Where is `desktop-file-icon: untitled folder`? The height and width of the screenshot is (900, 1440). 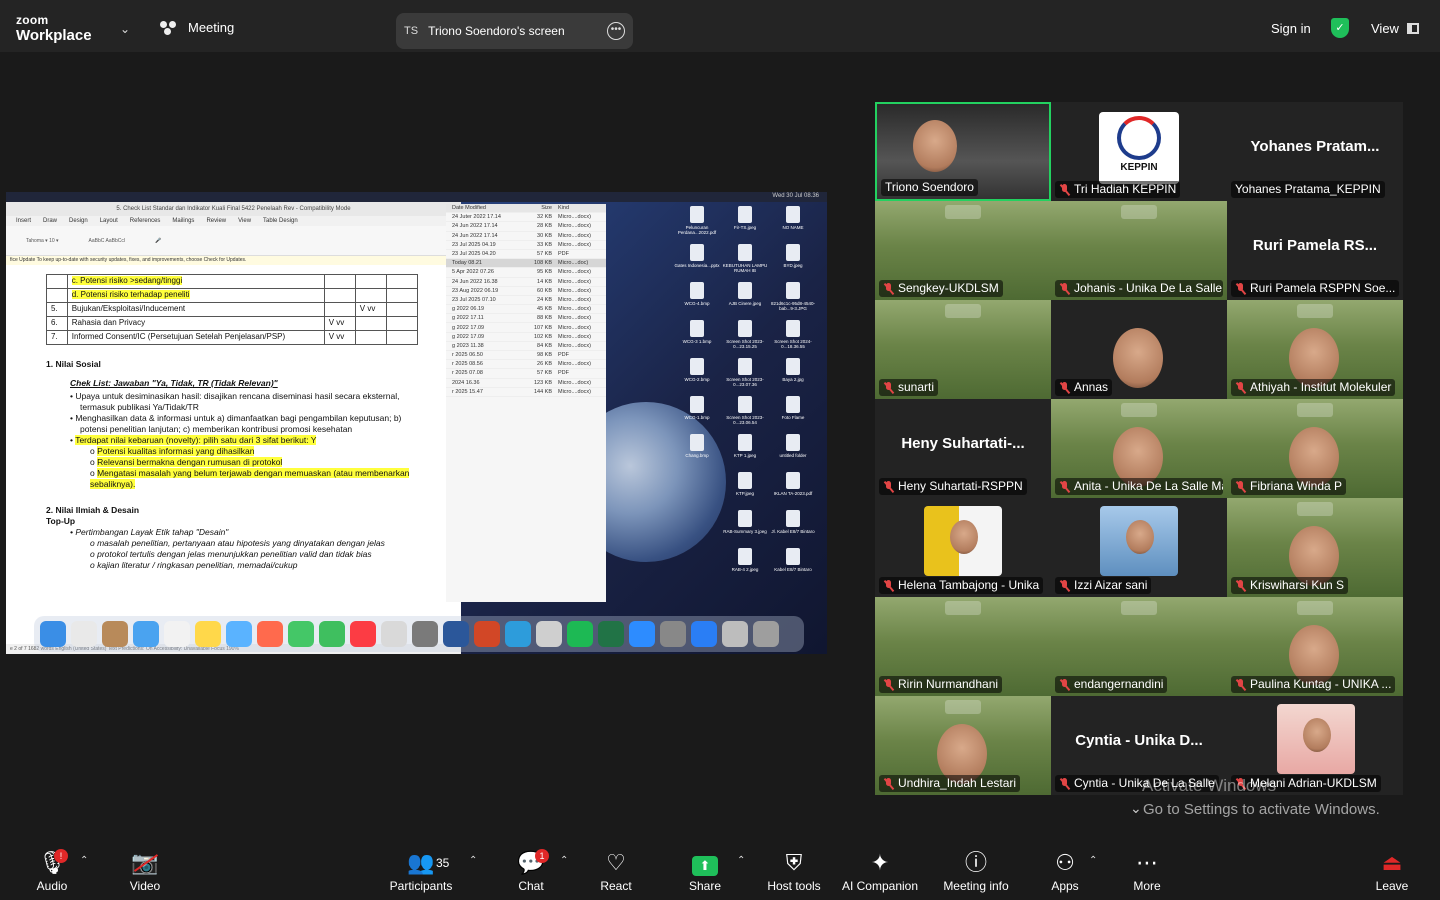
desktop-file-icon: untitled folder is located at coordinates (793, 446).